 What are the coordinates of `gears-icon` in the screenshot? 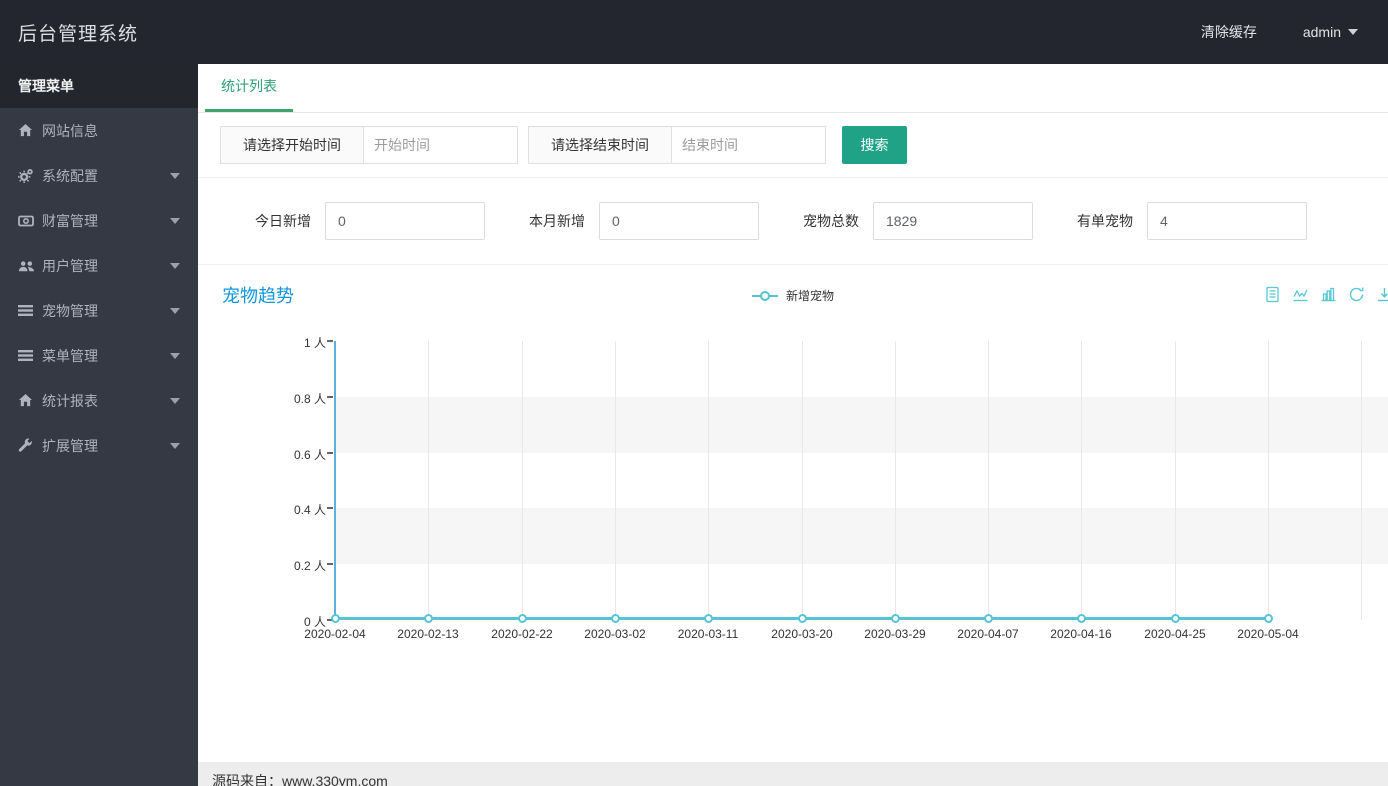 It's located at (30, 175).